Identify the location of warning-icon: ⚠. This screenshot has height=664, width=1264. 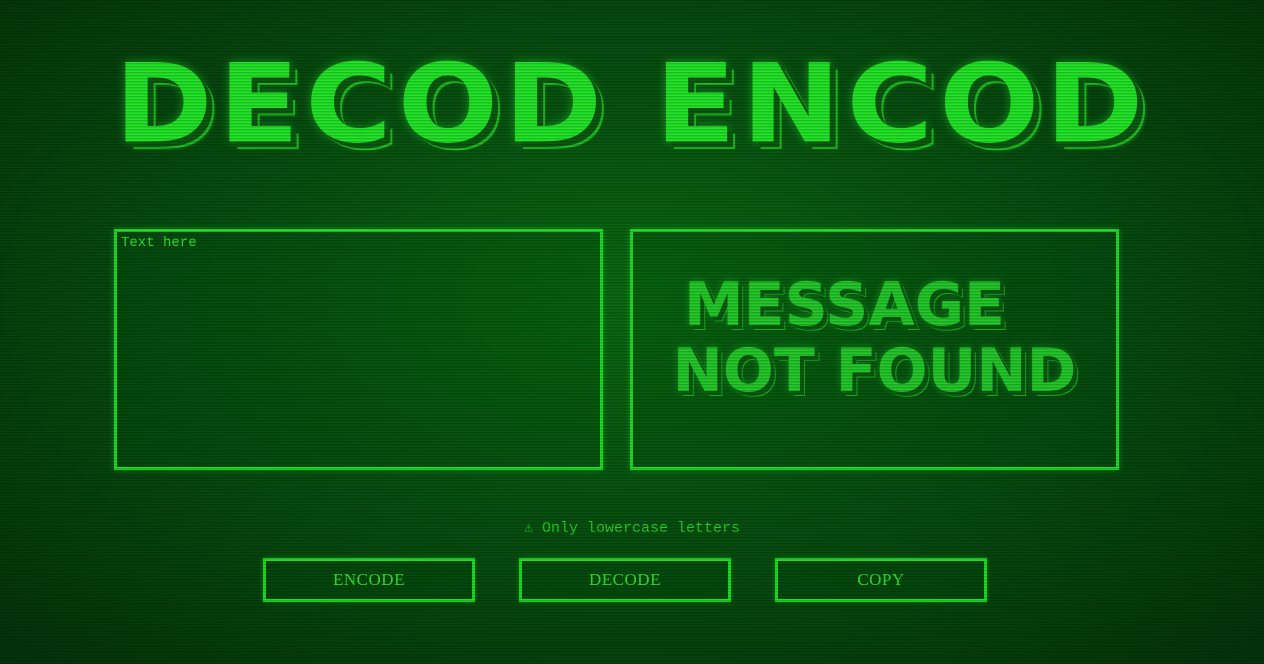
(528, 528).